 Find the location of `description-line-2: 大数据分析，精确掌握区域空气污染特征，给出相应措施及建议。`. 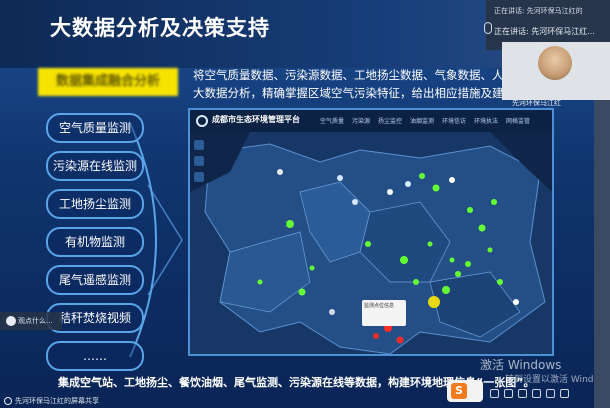

description-line-2: 大数据分析，精确掌握区域空气污染特征，给出相应措施及建议。 is located at coordinates (353, 93).